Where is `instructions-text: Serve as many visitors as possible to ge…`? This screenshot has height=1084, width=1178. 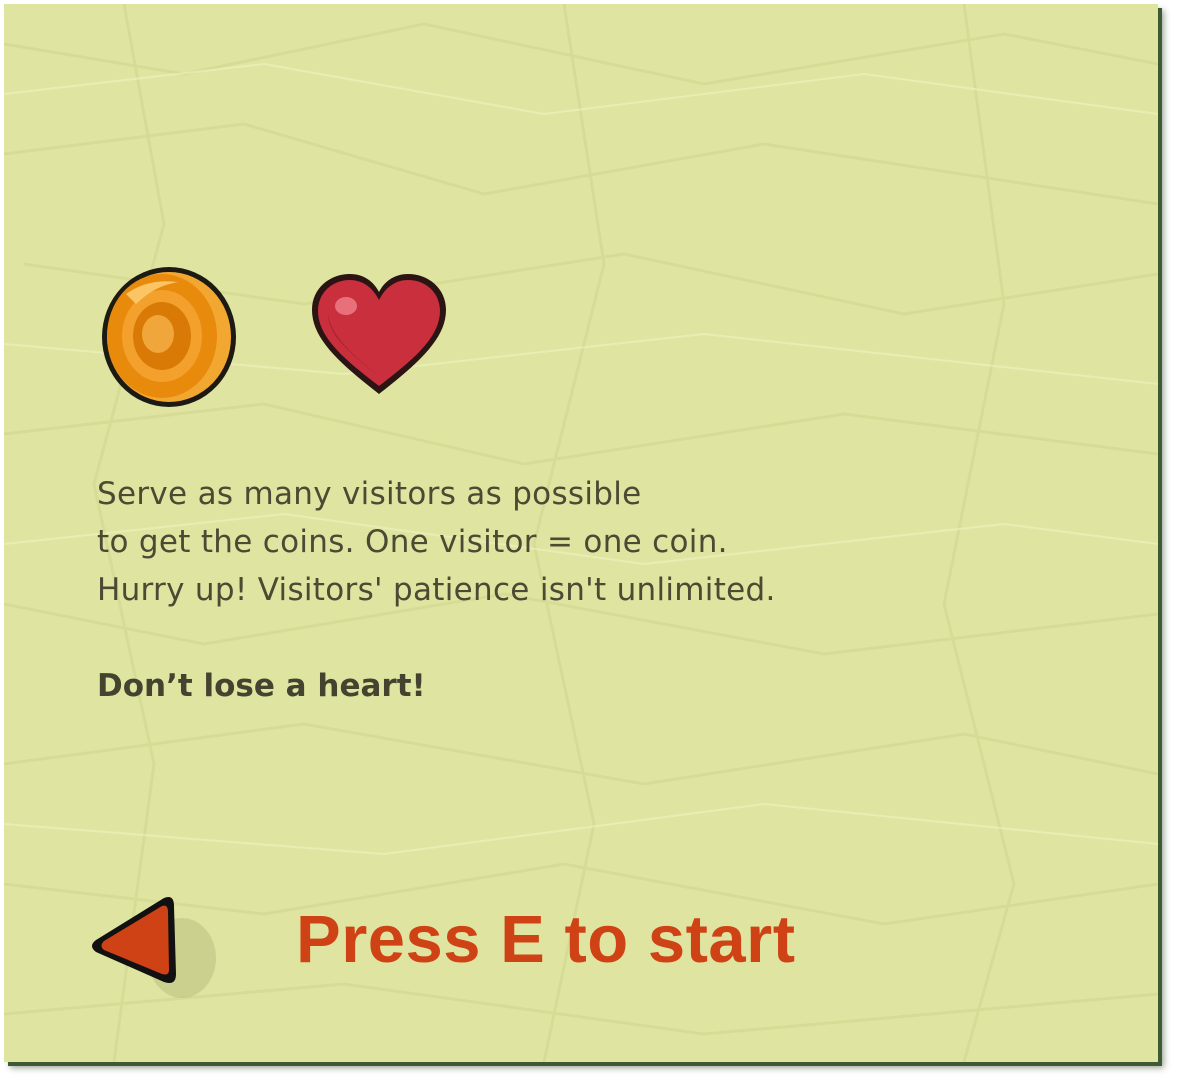 instructions-text: Serve as many visitors as possible to ge… is located at coordinates (547, 542).